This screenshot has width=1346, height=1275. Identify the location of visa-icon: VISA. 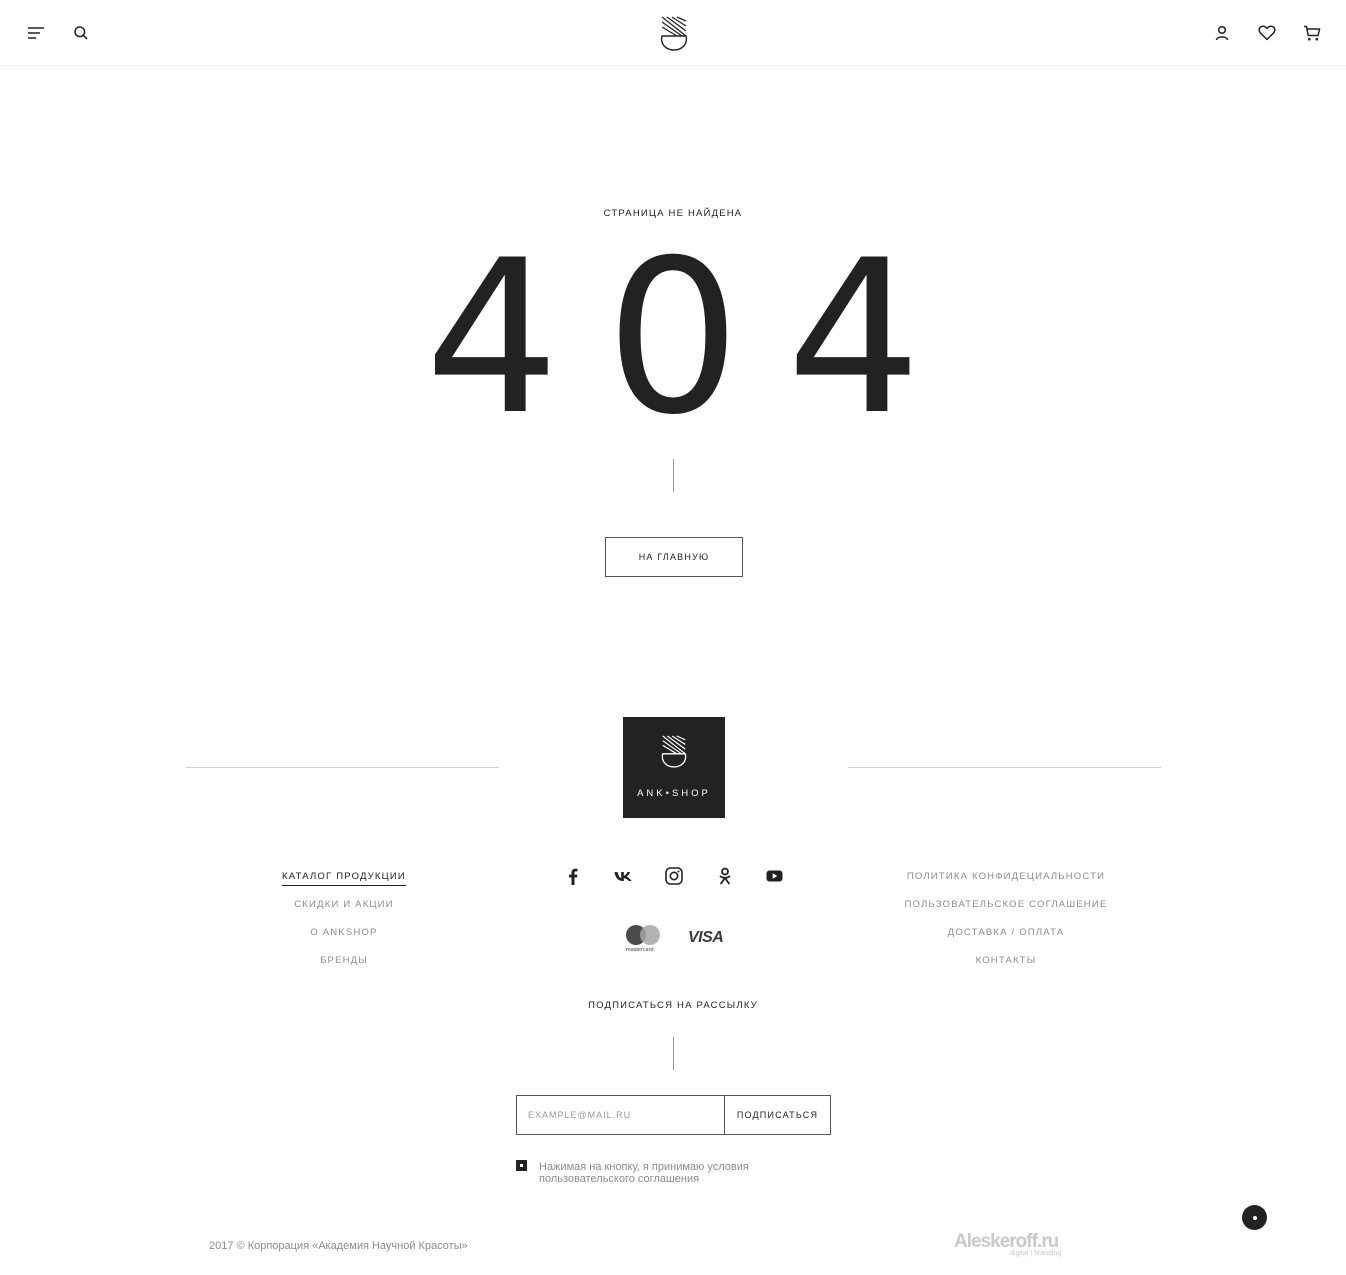
(706, 937).